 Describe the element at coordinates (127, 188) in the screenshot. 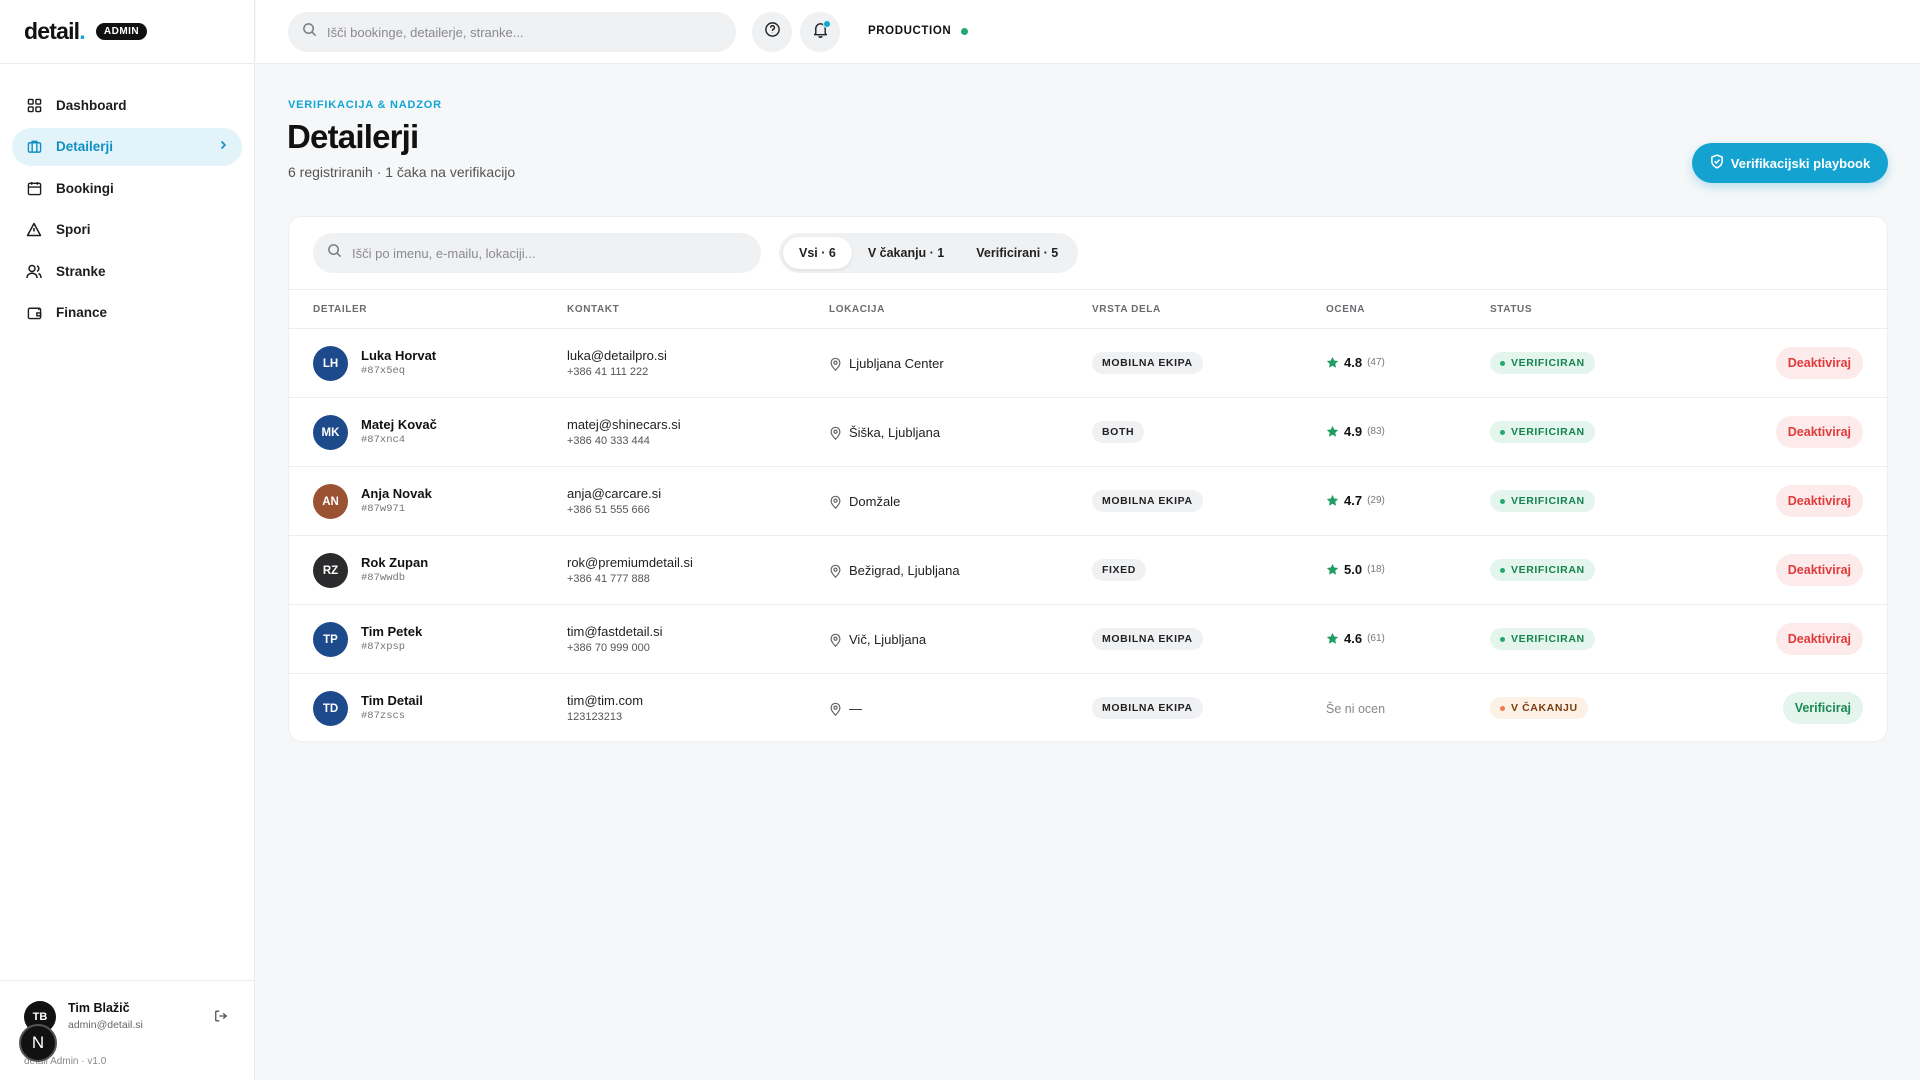

I see `sidebar-item-bookingi: Bookingi` at that location.